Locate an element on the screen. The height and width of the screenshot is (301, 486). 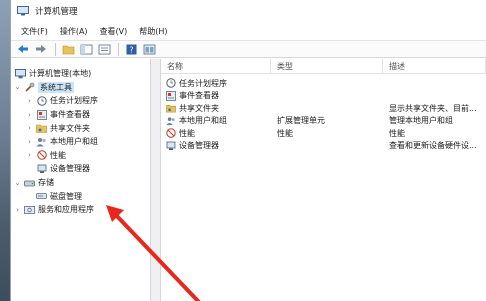
cell-type: 性能 is located at coordinates (285, 133).